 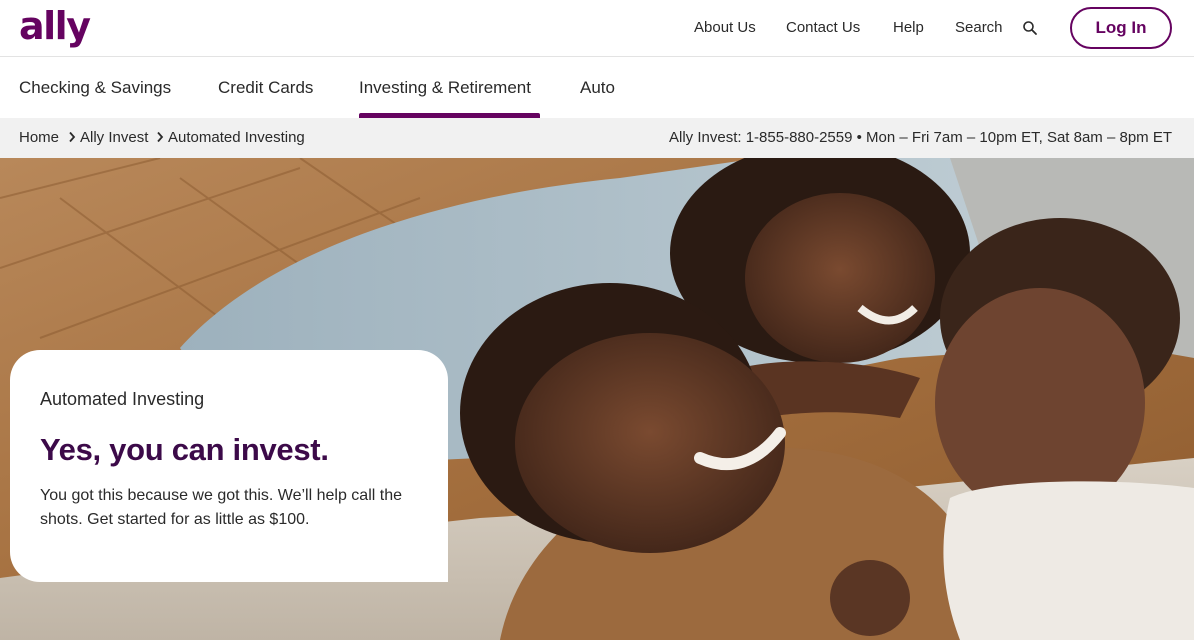 I want to click on log-in-button: Log In, so click(x=1121, y=28).